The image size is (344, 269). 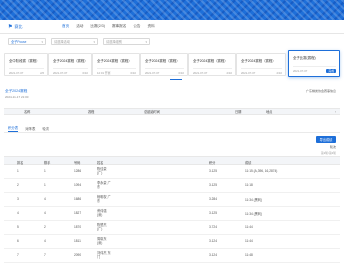 What do you see at coordinates (18, 185) in the screenshot?
I see `cell-rank: 2` at bounding box center [18, 185].